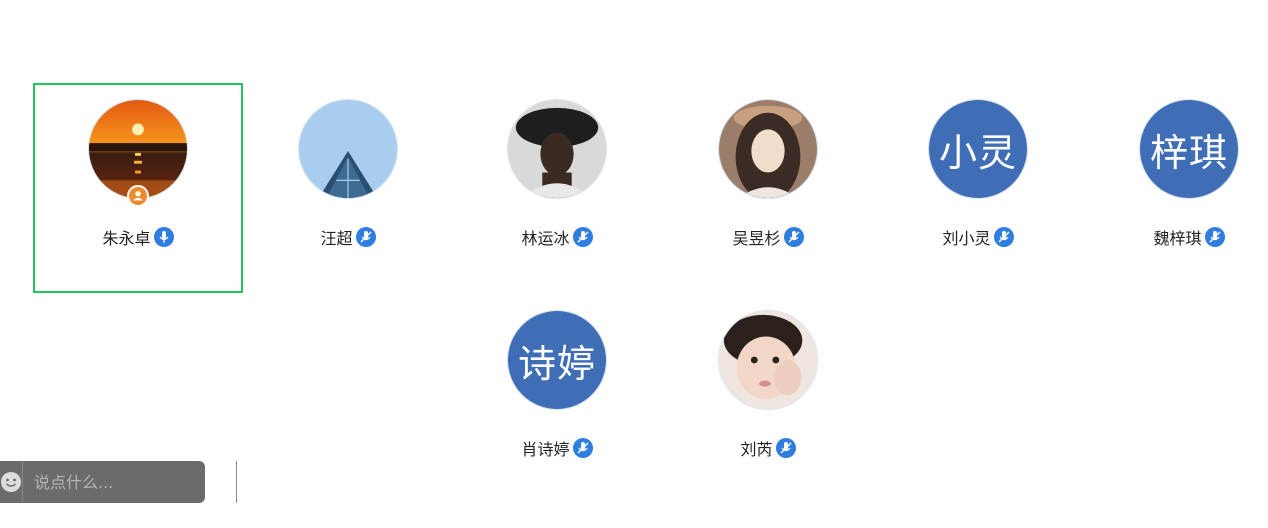 Image resolution: width=1268 pixels, height=528 pixels. I want to click on participant-name: 吴昱杉, so click(756, 238).